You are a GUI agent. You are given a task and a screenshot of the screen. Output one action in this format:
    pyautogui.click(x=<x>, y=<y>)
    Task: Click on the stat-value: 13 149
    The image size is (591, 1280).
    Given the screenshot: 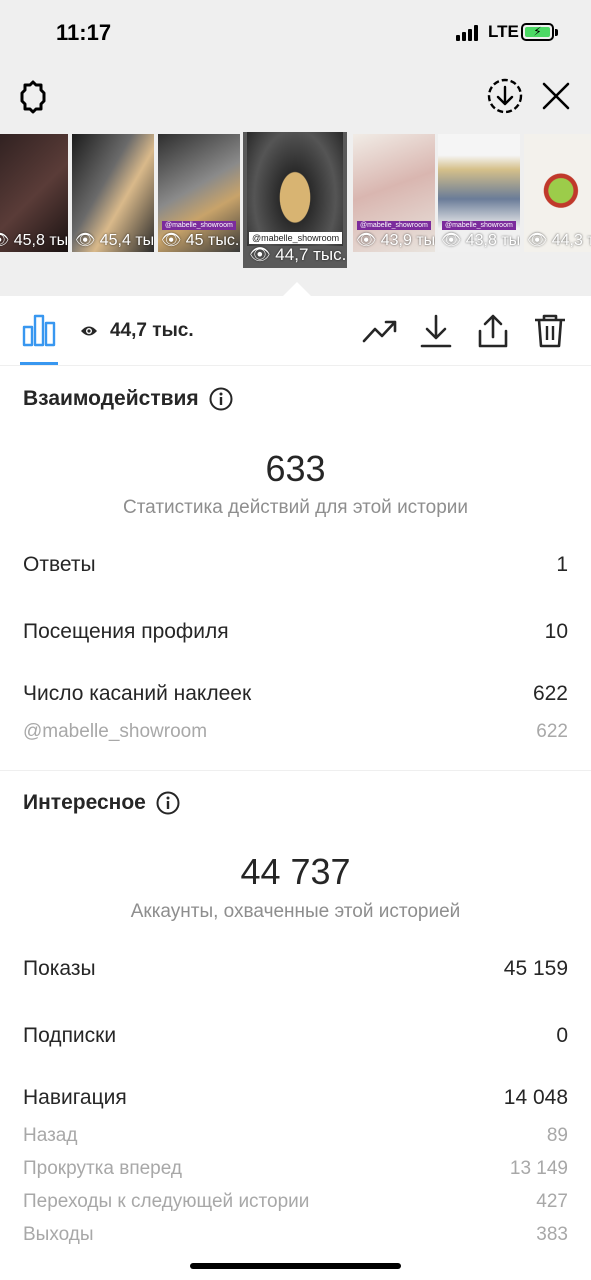 What is the action you would take?
    pyautogui.click(x=538, y=1168)
    